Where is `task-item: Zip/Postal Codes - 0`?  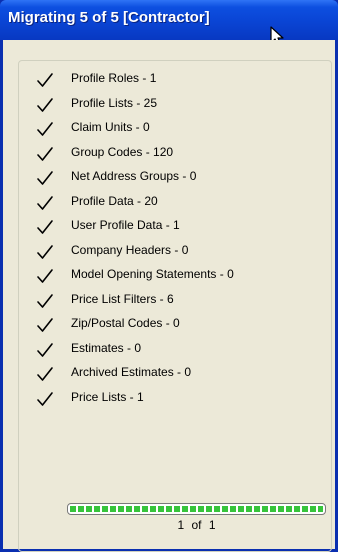 task-item: Zip/Postal Codes - 0 is located at coordinates (169, 325).